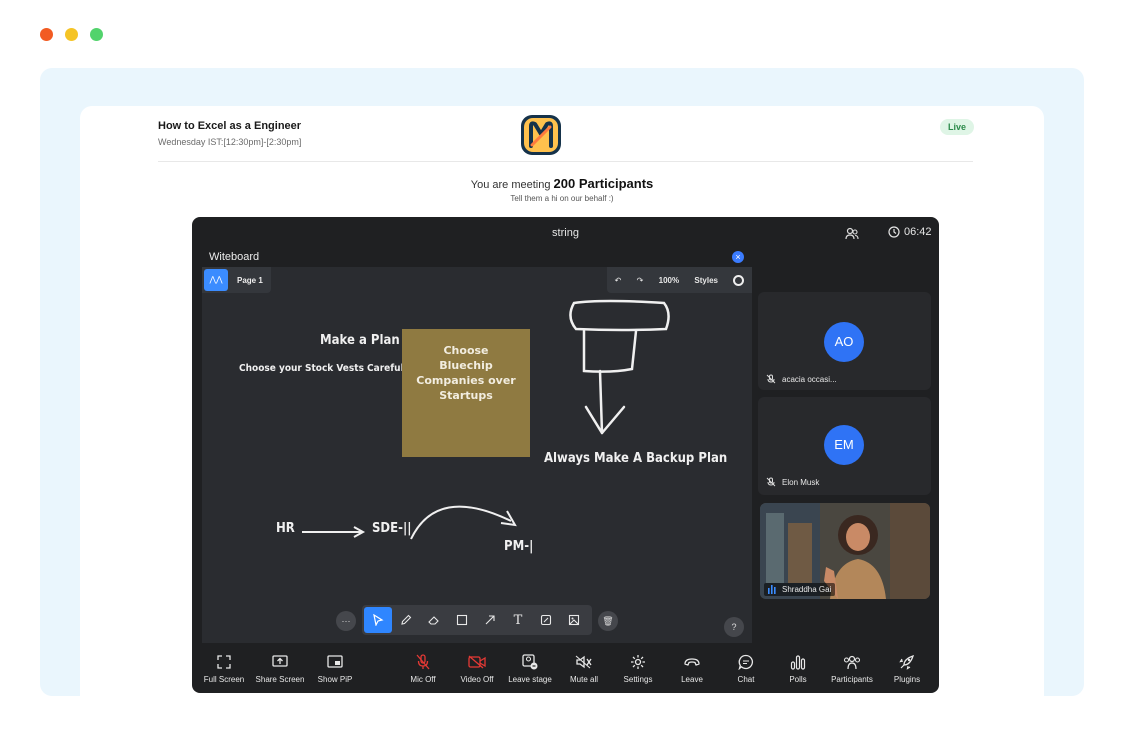 The width and height of the screenshot is (1124, 732). I want to click on meeting-schedule: Wednesday IST:[12:30pm]-[2:30pm], so click(230, 142).